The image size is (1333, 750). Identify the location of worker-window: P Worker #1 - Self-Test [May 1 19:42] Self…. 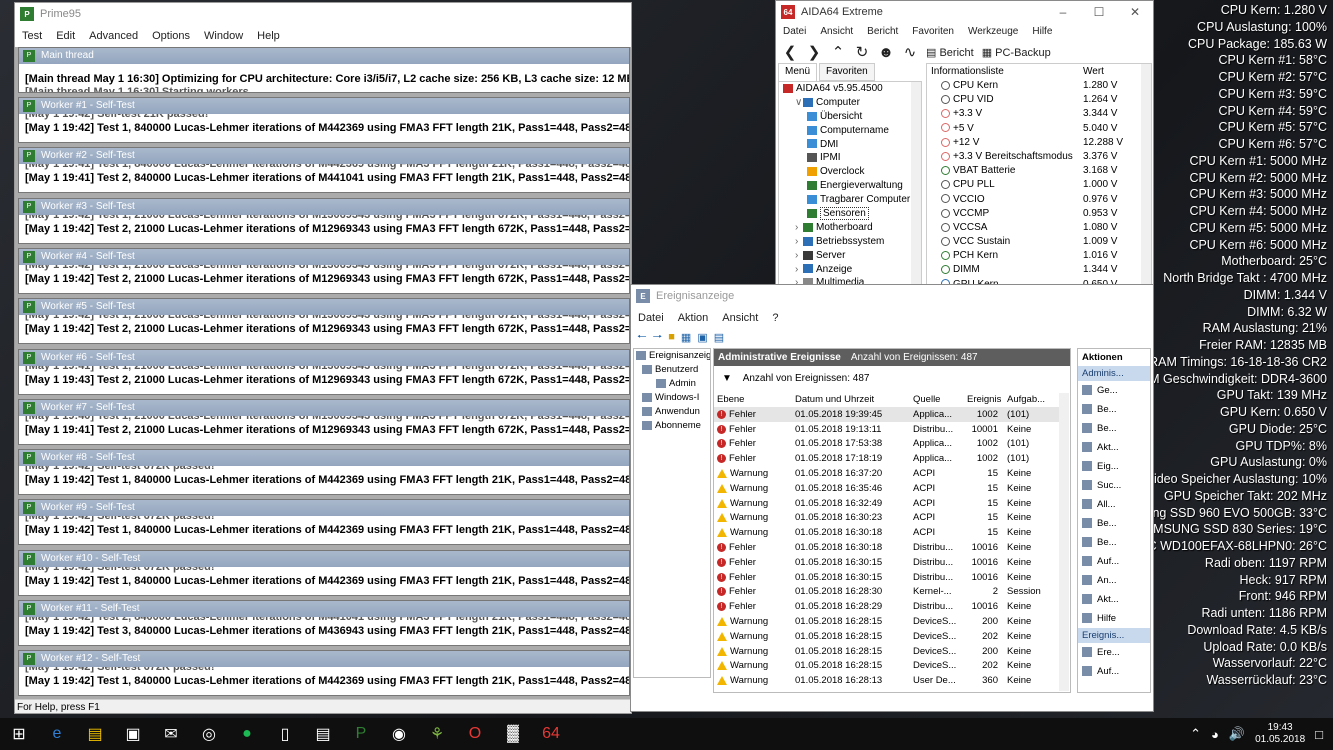
(324, 120).